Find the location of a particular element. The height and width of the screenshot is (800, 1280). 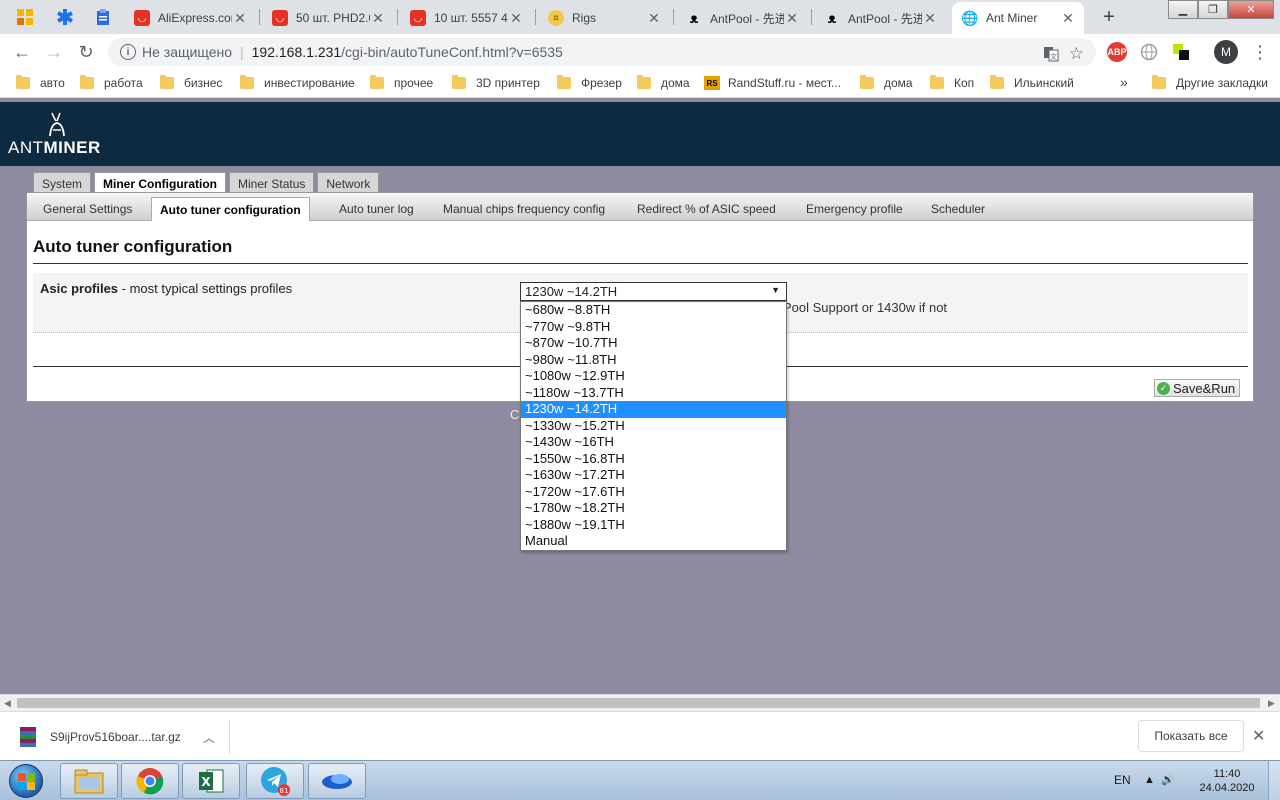

download-item: S9ijProv516boar....tar.gz ︿ is located at coordinates (120, 737).